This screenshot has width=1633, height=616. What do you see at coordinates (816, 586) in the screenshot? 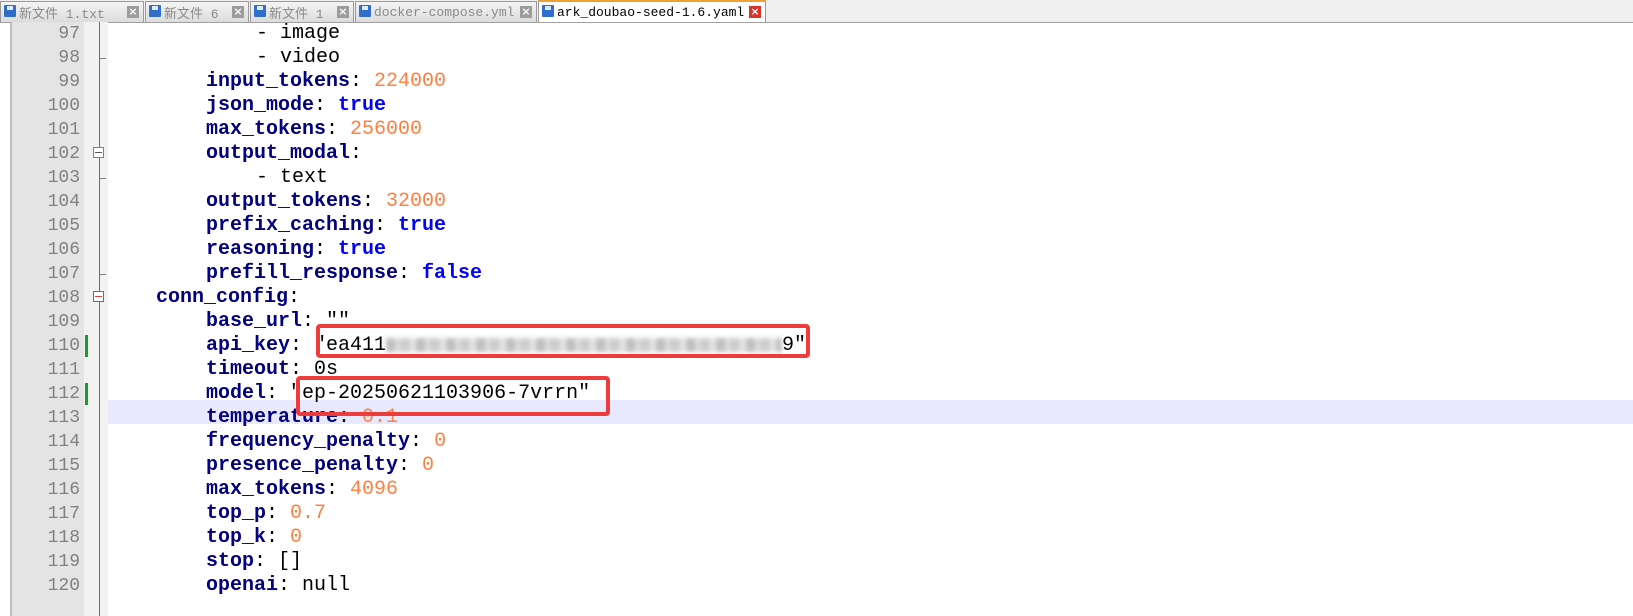
I see `code-line: 120 openai: null` at bounding box center [816, 586].